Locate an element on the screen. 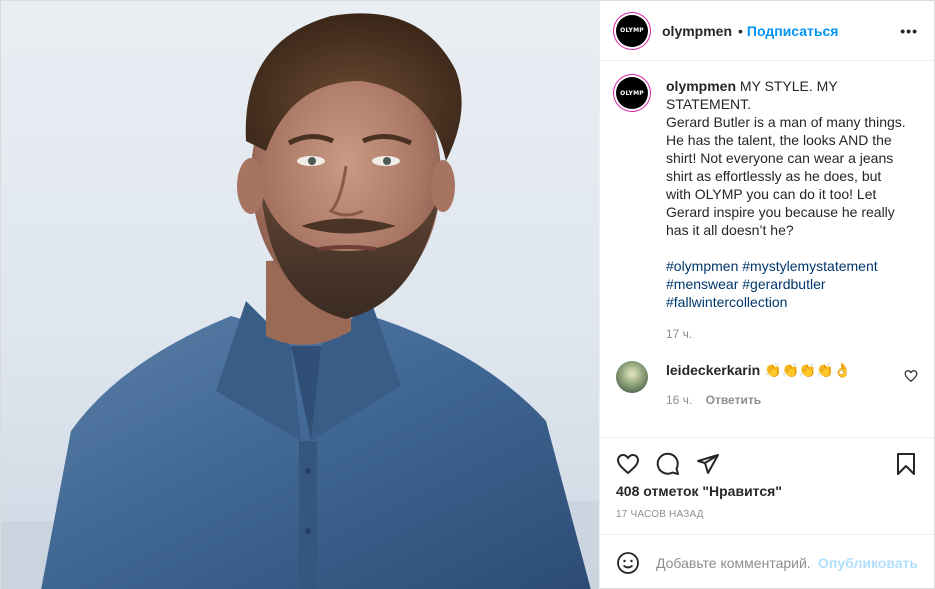 Image resolution: width=935 pixels, height=589 pixels. hashtag-link: #fallwintercollection is located at coordinates (726, 302).